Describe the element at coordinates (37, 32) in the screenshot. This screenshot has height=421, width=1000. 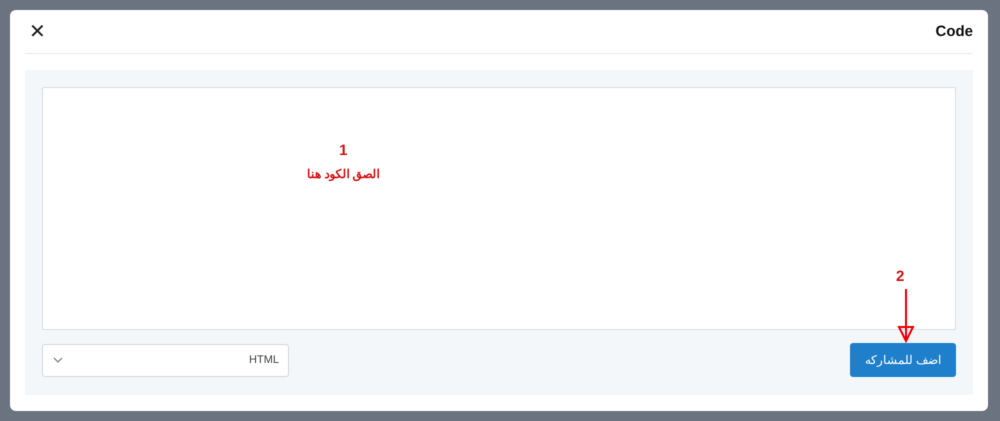
I see `close-button: ✕` at that location.